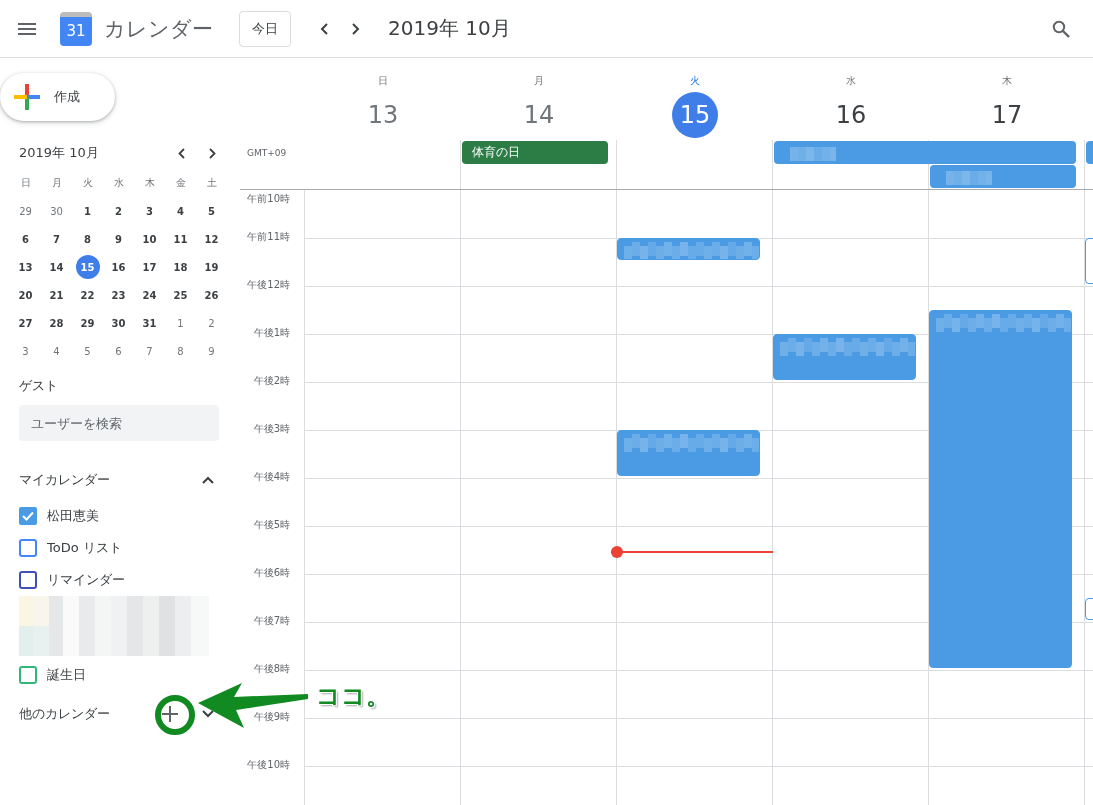 The image size is (1093, 805). Describe the element at coordinates (87, 183) in the screenshot. I see `weekday-label: 火` at that location.